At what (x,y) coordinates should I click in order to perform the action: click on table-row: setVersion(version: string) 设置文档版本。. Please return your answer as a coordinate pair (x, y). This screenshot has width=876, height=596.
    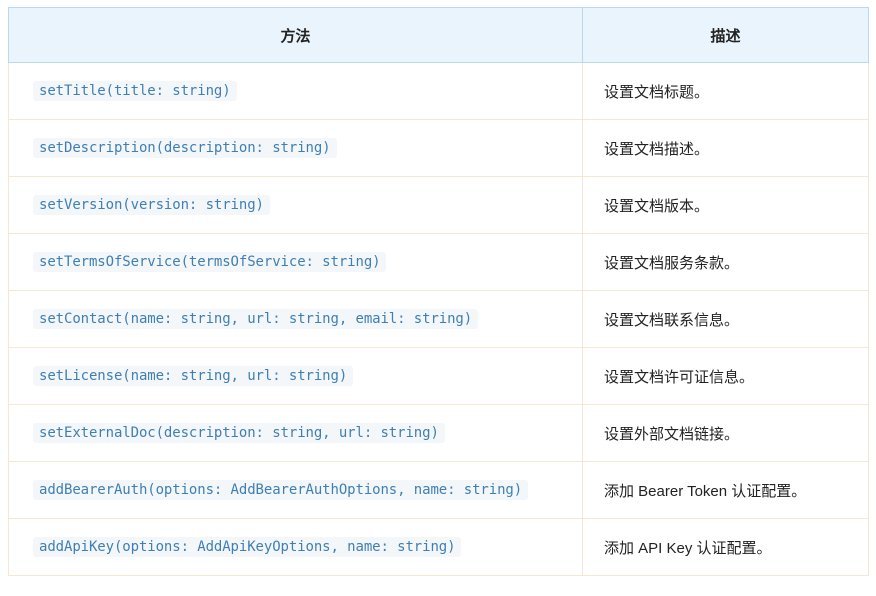
    Looking at the image, I should click on (438, 205).